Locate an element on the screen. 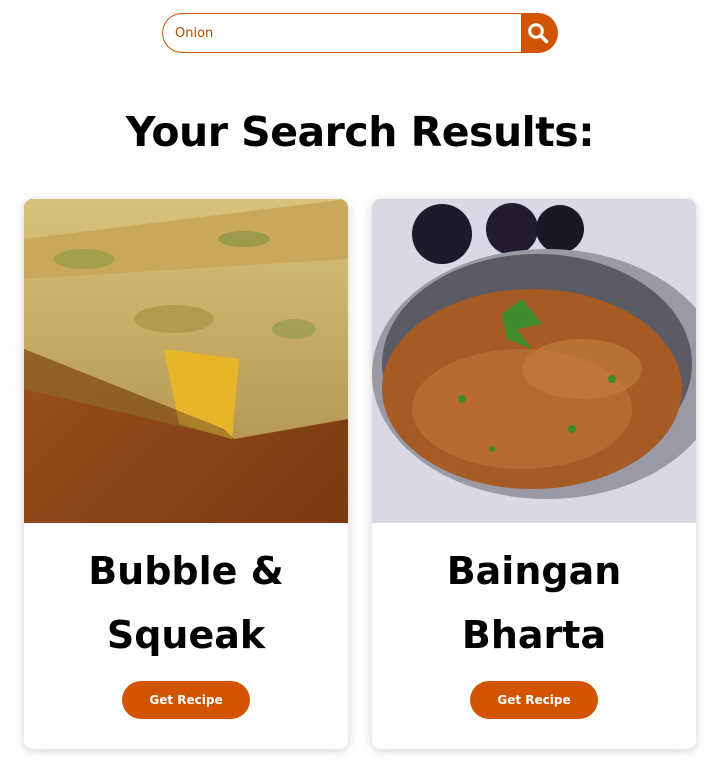 Image resolution: width=720 pixels, height=763 pixels. search-button is located at coordinates (539, 33).